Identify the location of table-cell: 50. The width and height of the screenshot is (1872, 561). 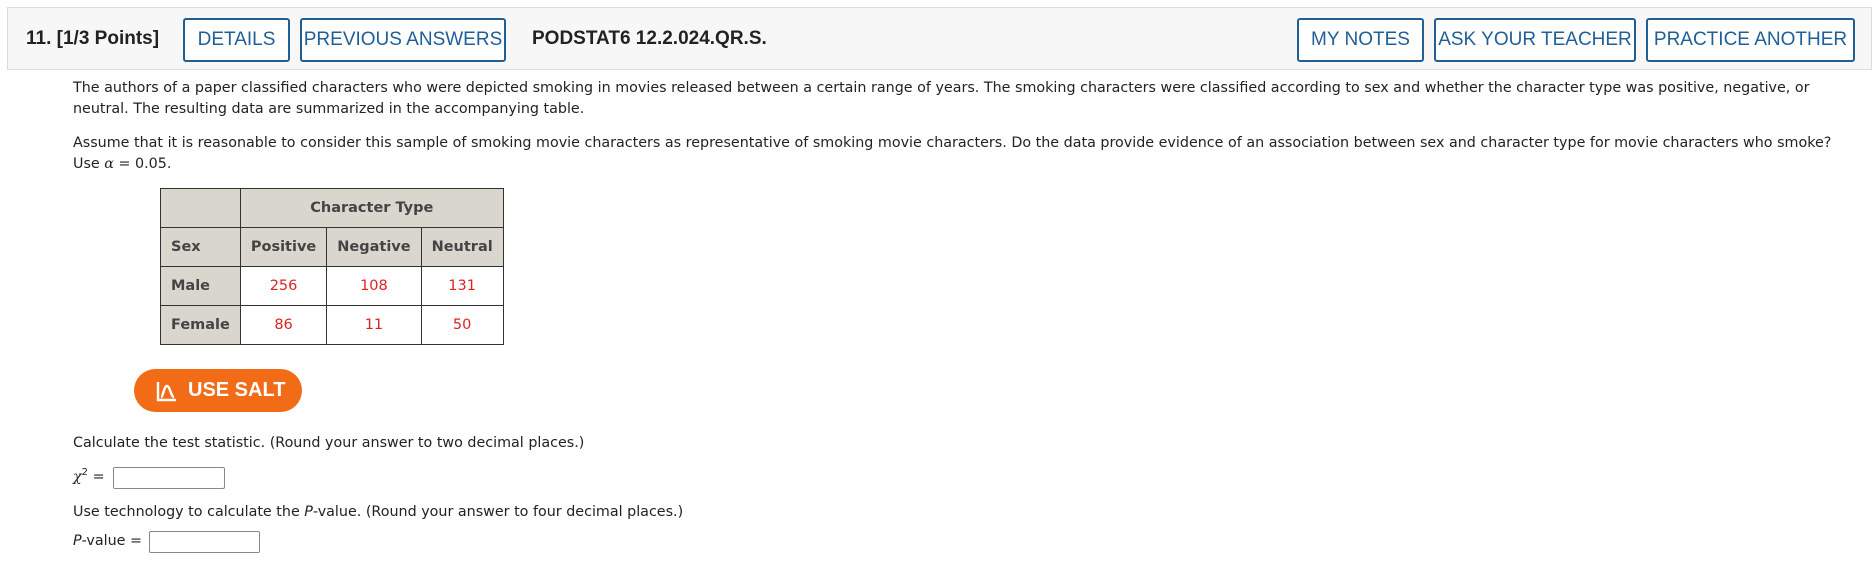
(462, 325).